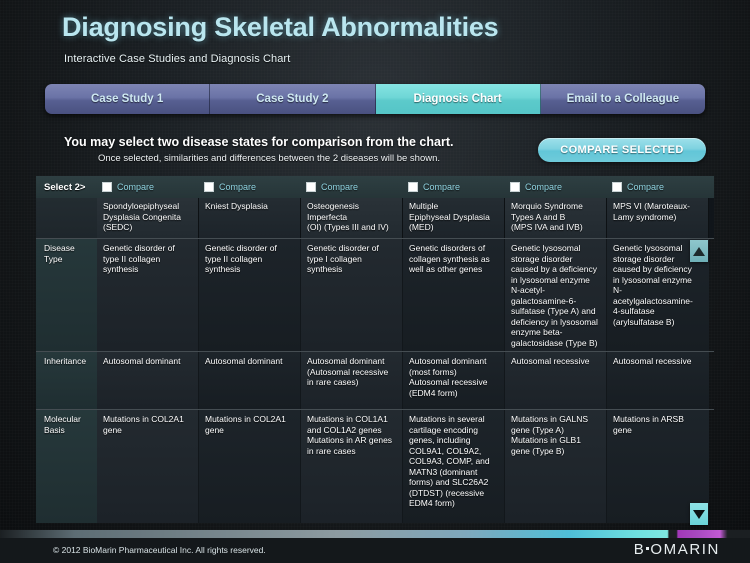 The height and width of the screenshot is (563, 750). I want to click on footer-color-bar, so click(375, 534).